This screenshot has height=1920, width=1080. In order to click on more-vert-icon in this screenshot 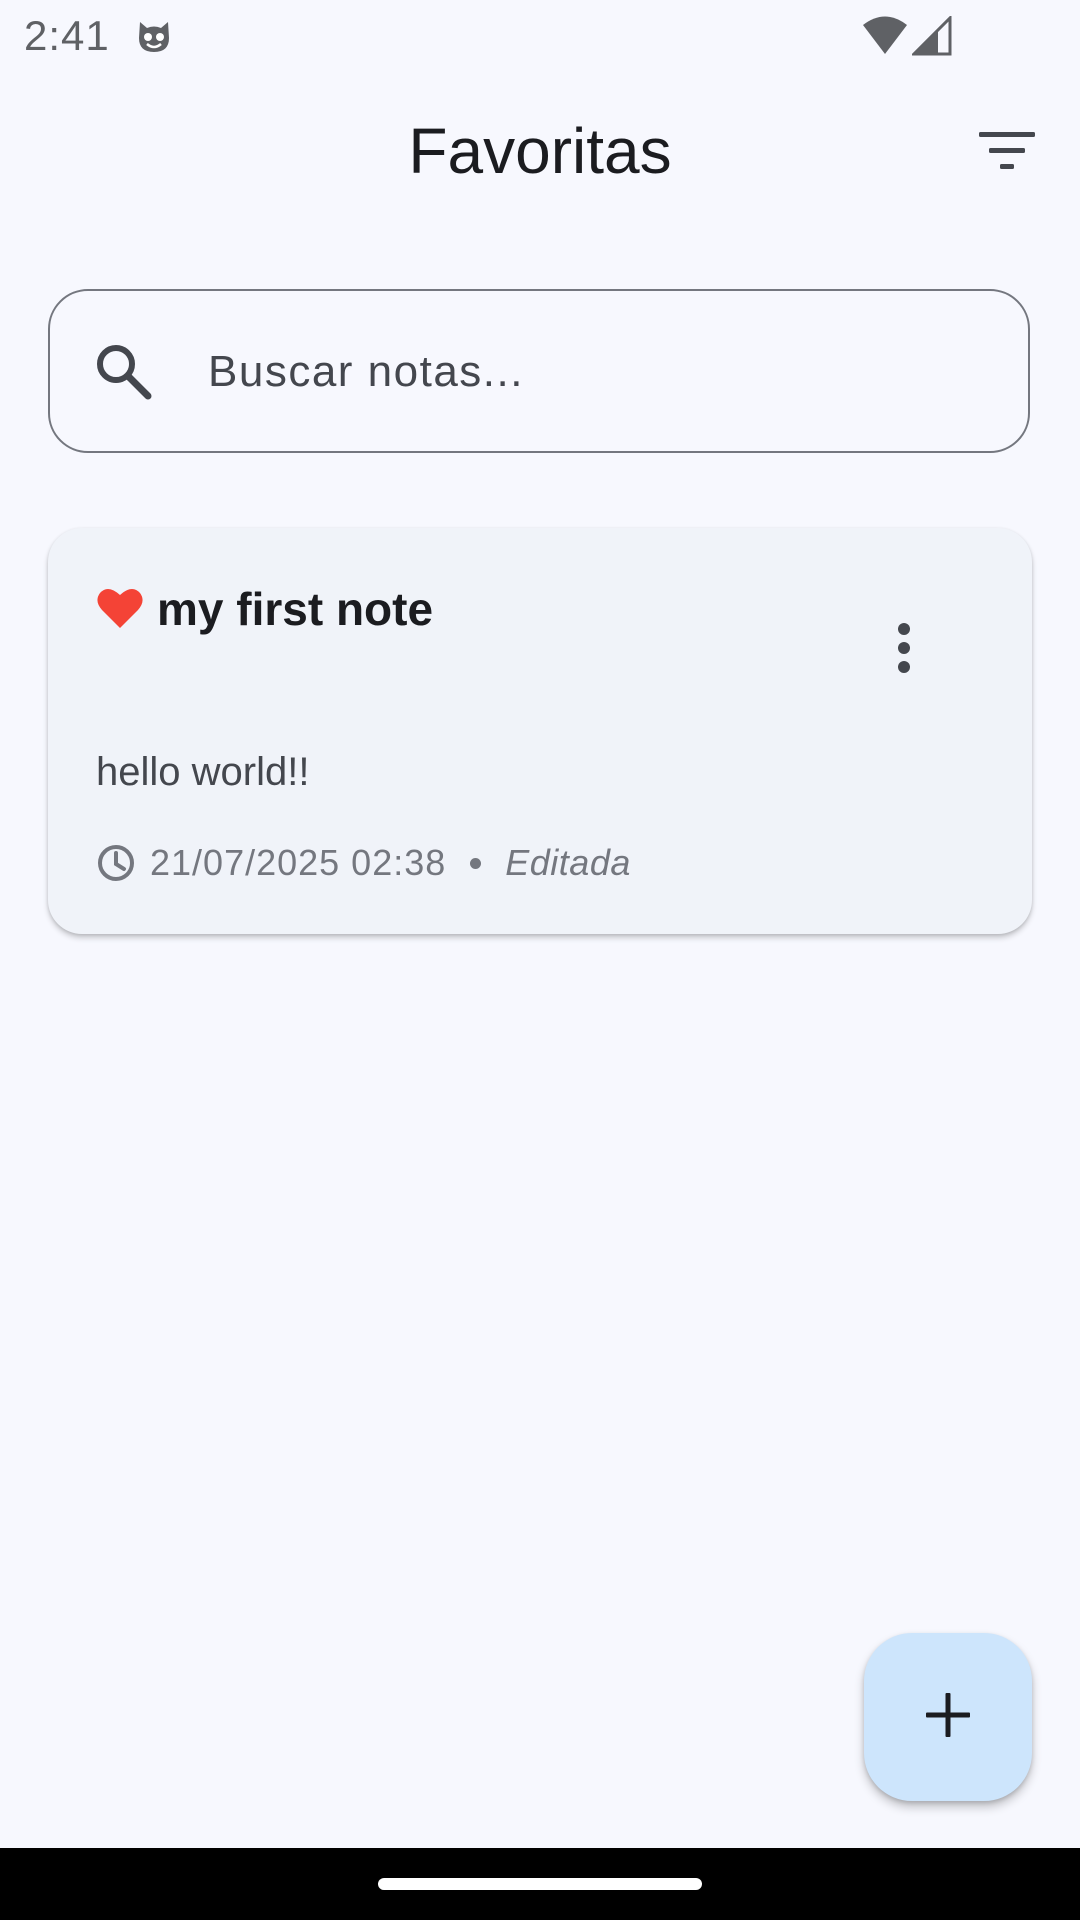, I will do `click(904, 650)`.